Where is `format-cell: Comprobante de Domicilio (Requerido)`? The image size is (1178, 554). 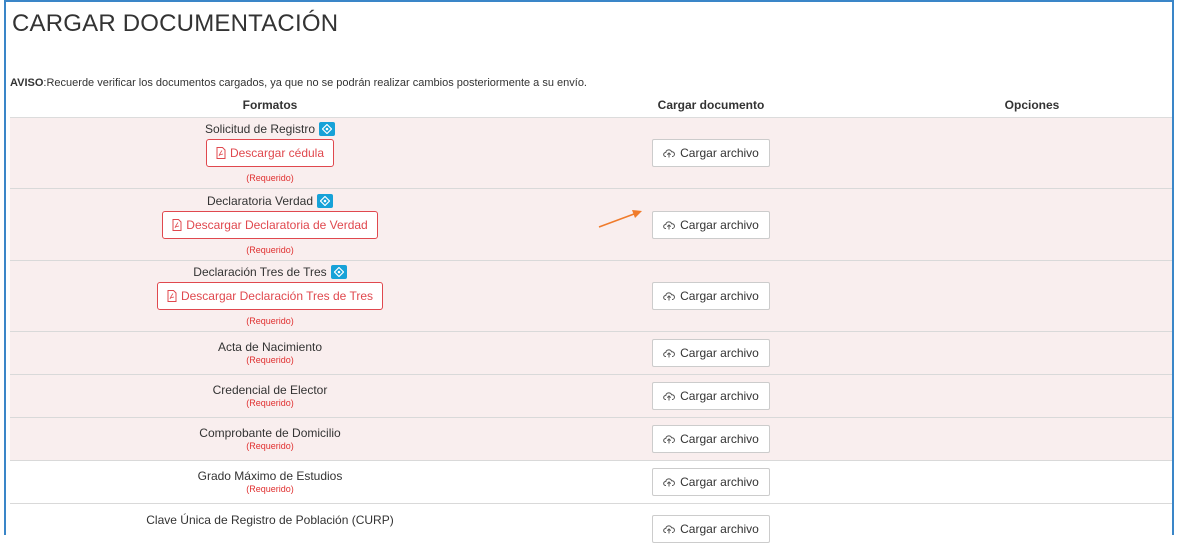
format-cell: Comprobante de Domicilio (Requerido) is located at coordinates (270, 439).